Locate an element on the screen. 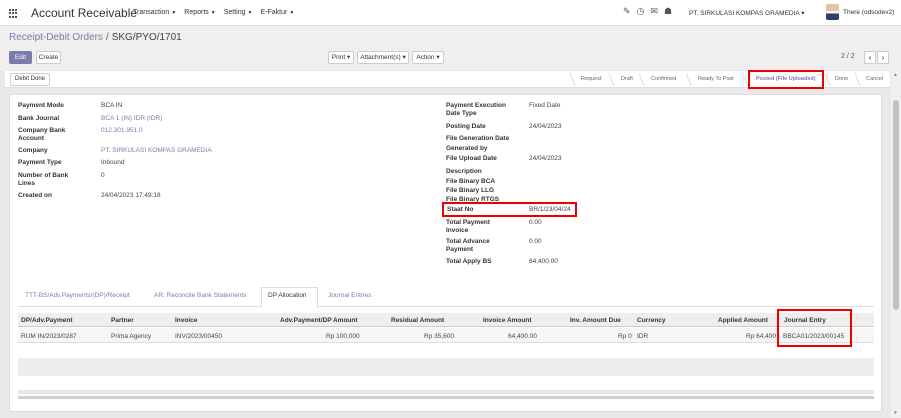  menu-transaction: Transaction ▼ is located at coordinates (154, 12).